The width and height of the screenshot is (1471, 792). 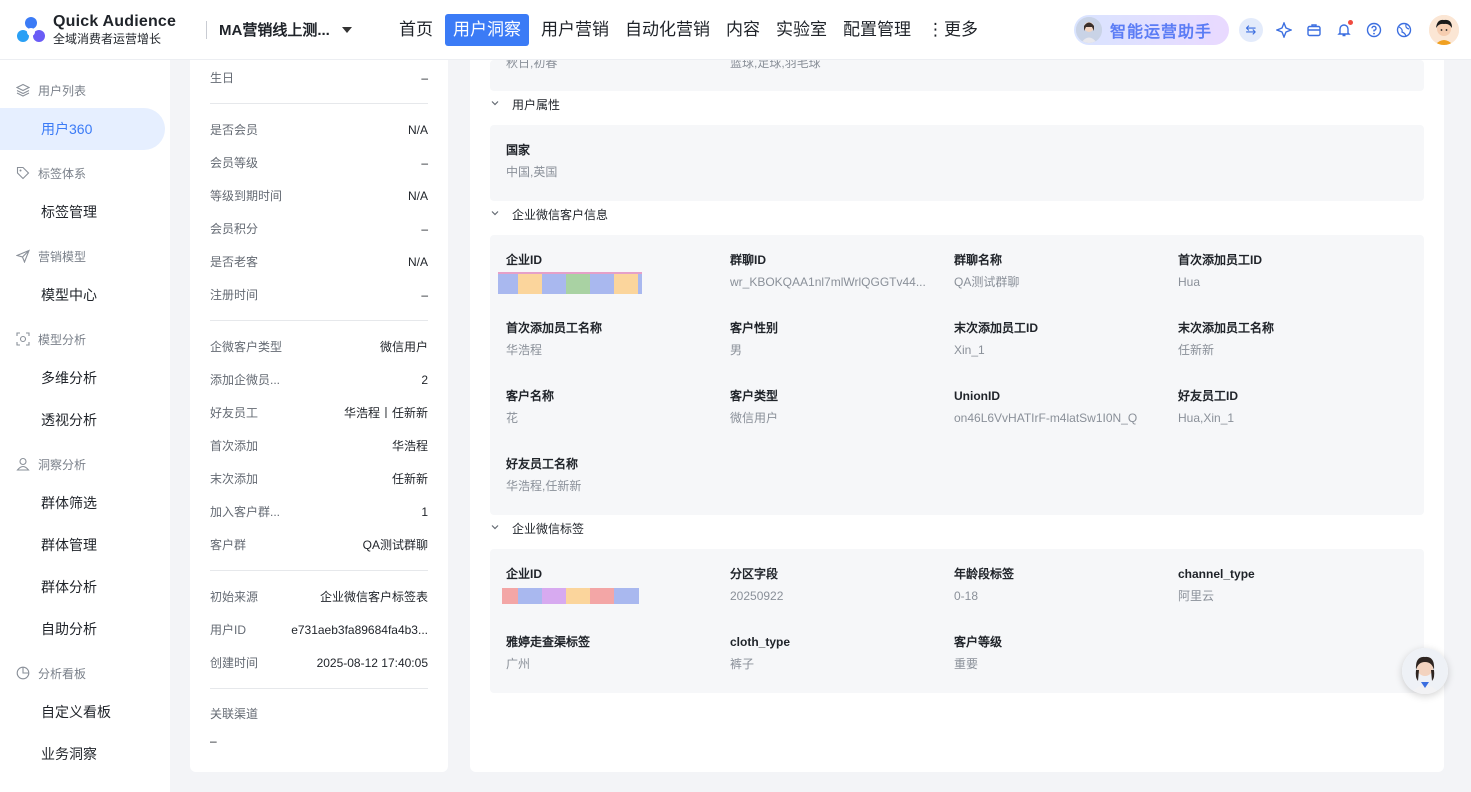 I want to click on row-label: 企微客户类型, so click(x=246, y=347).